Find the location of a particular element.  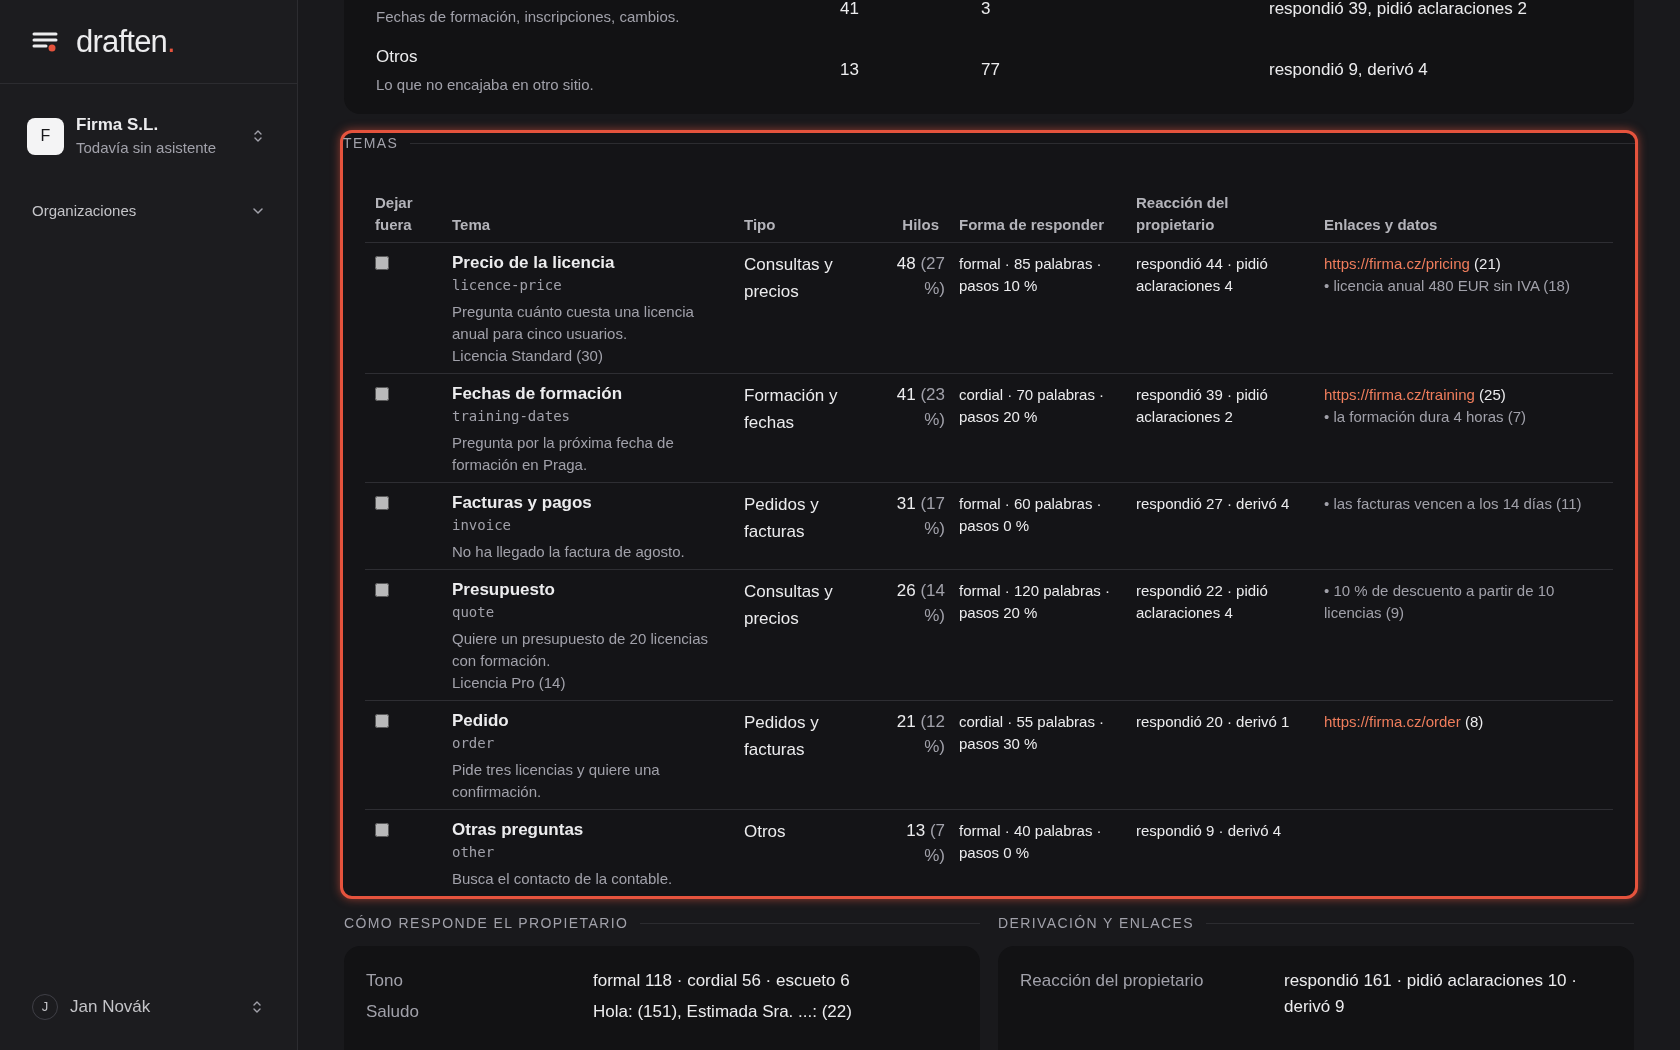

topic-slug: invoice is located at coordinates (482, 525).